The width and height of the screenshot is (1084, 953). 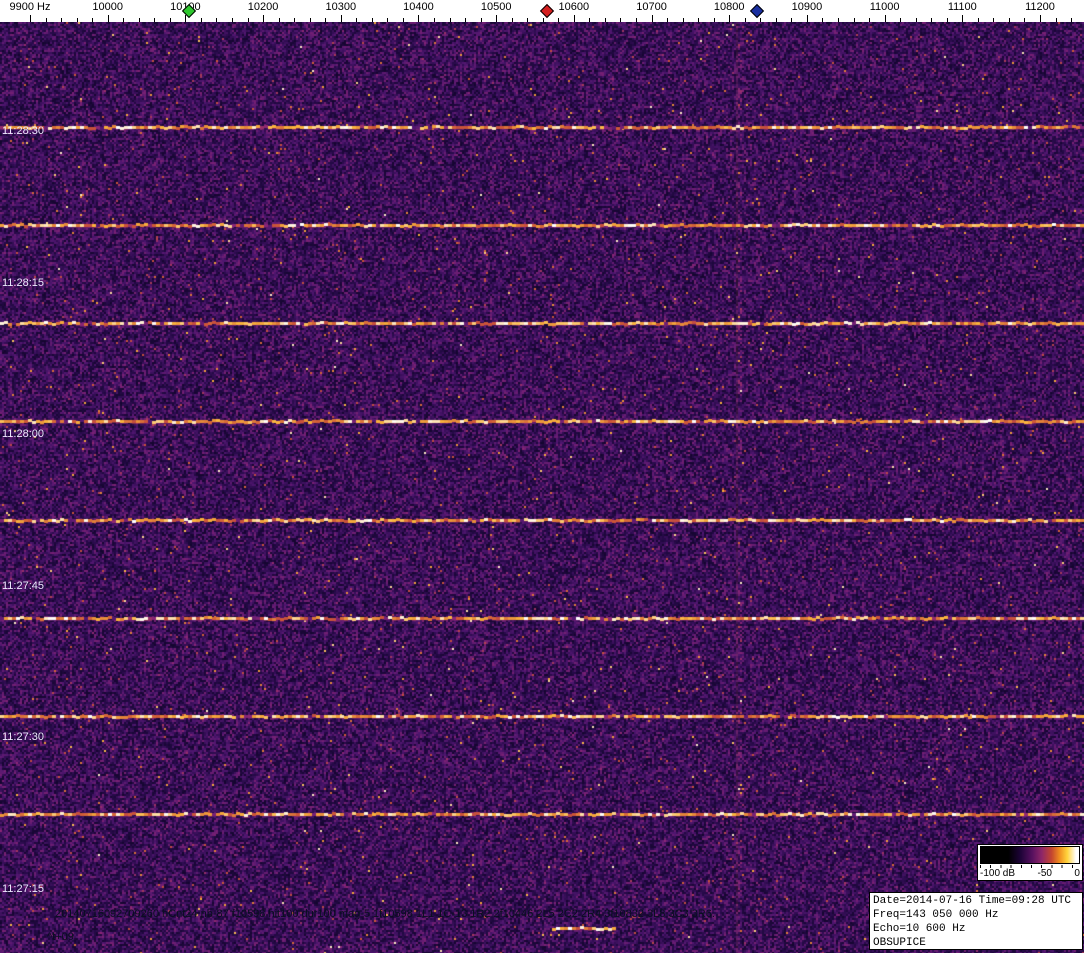 I want to click on freq-label: 11100, so click(x=962, y=7).